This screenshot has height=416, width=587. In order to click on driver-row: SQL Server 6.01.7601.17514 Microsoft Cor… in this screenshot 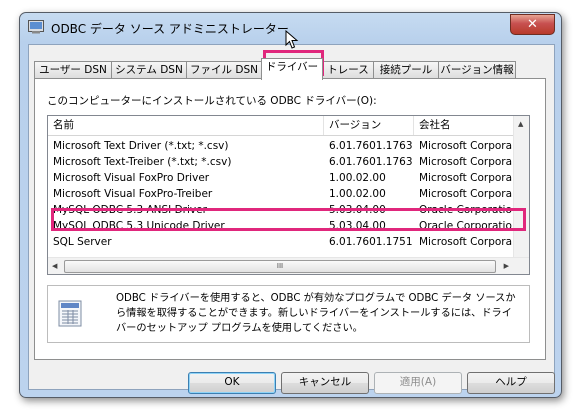, I will do `click(281, 242)`.